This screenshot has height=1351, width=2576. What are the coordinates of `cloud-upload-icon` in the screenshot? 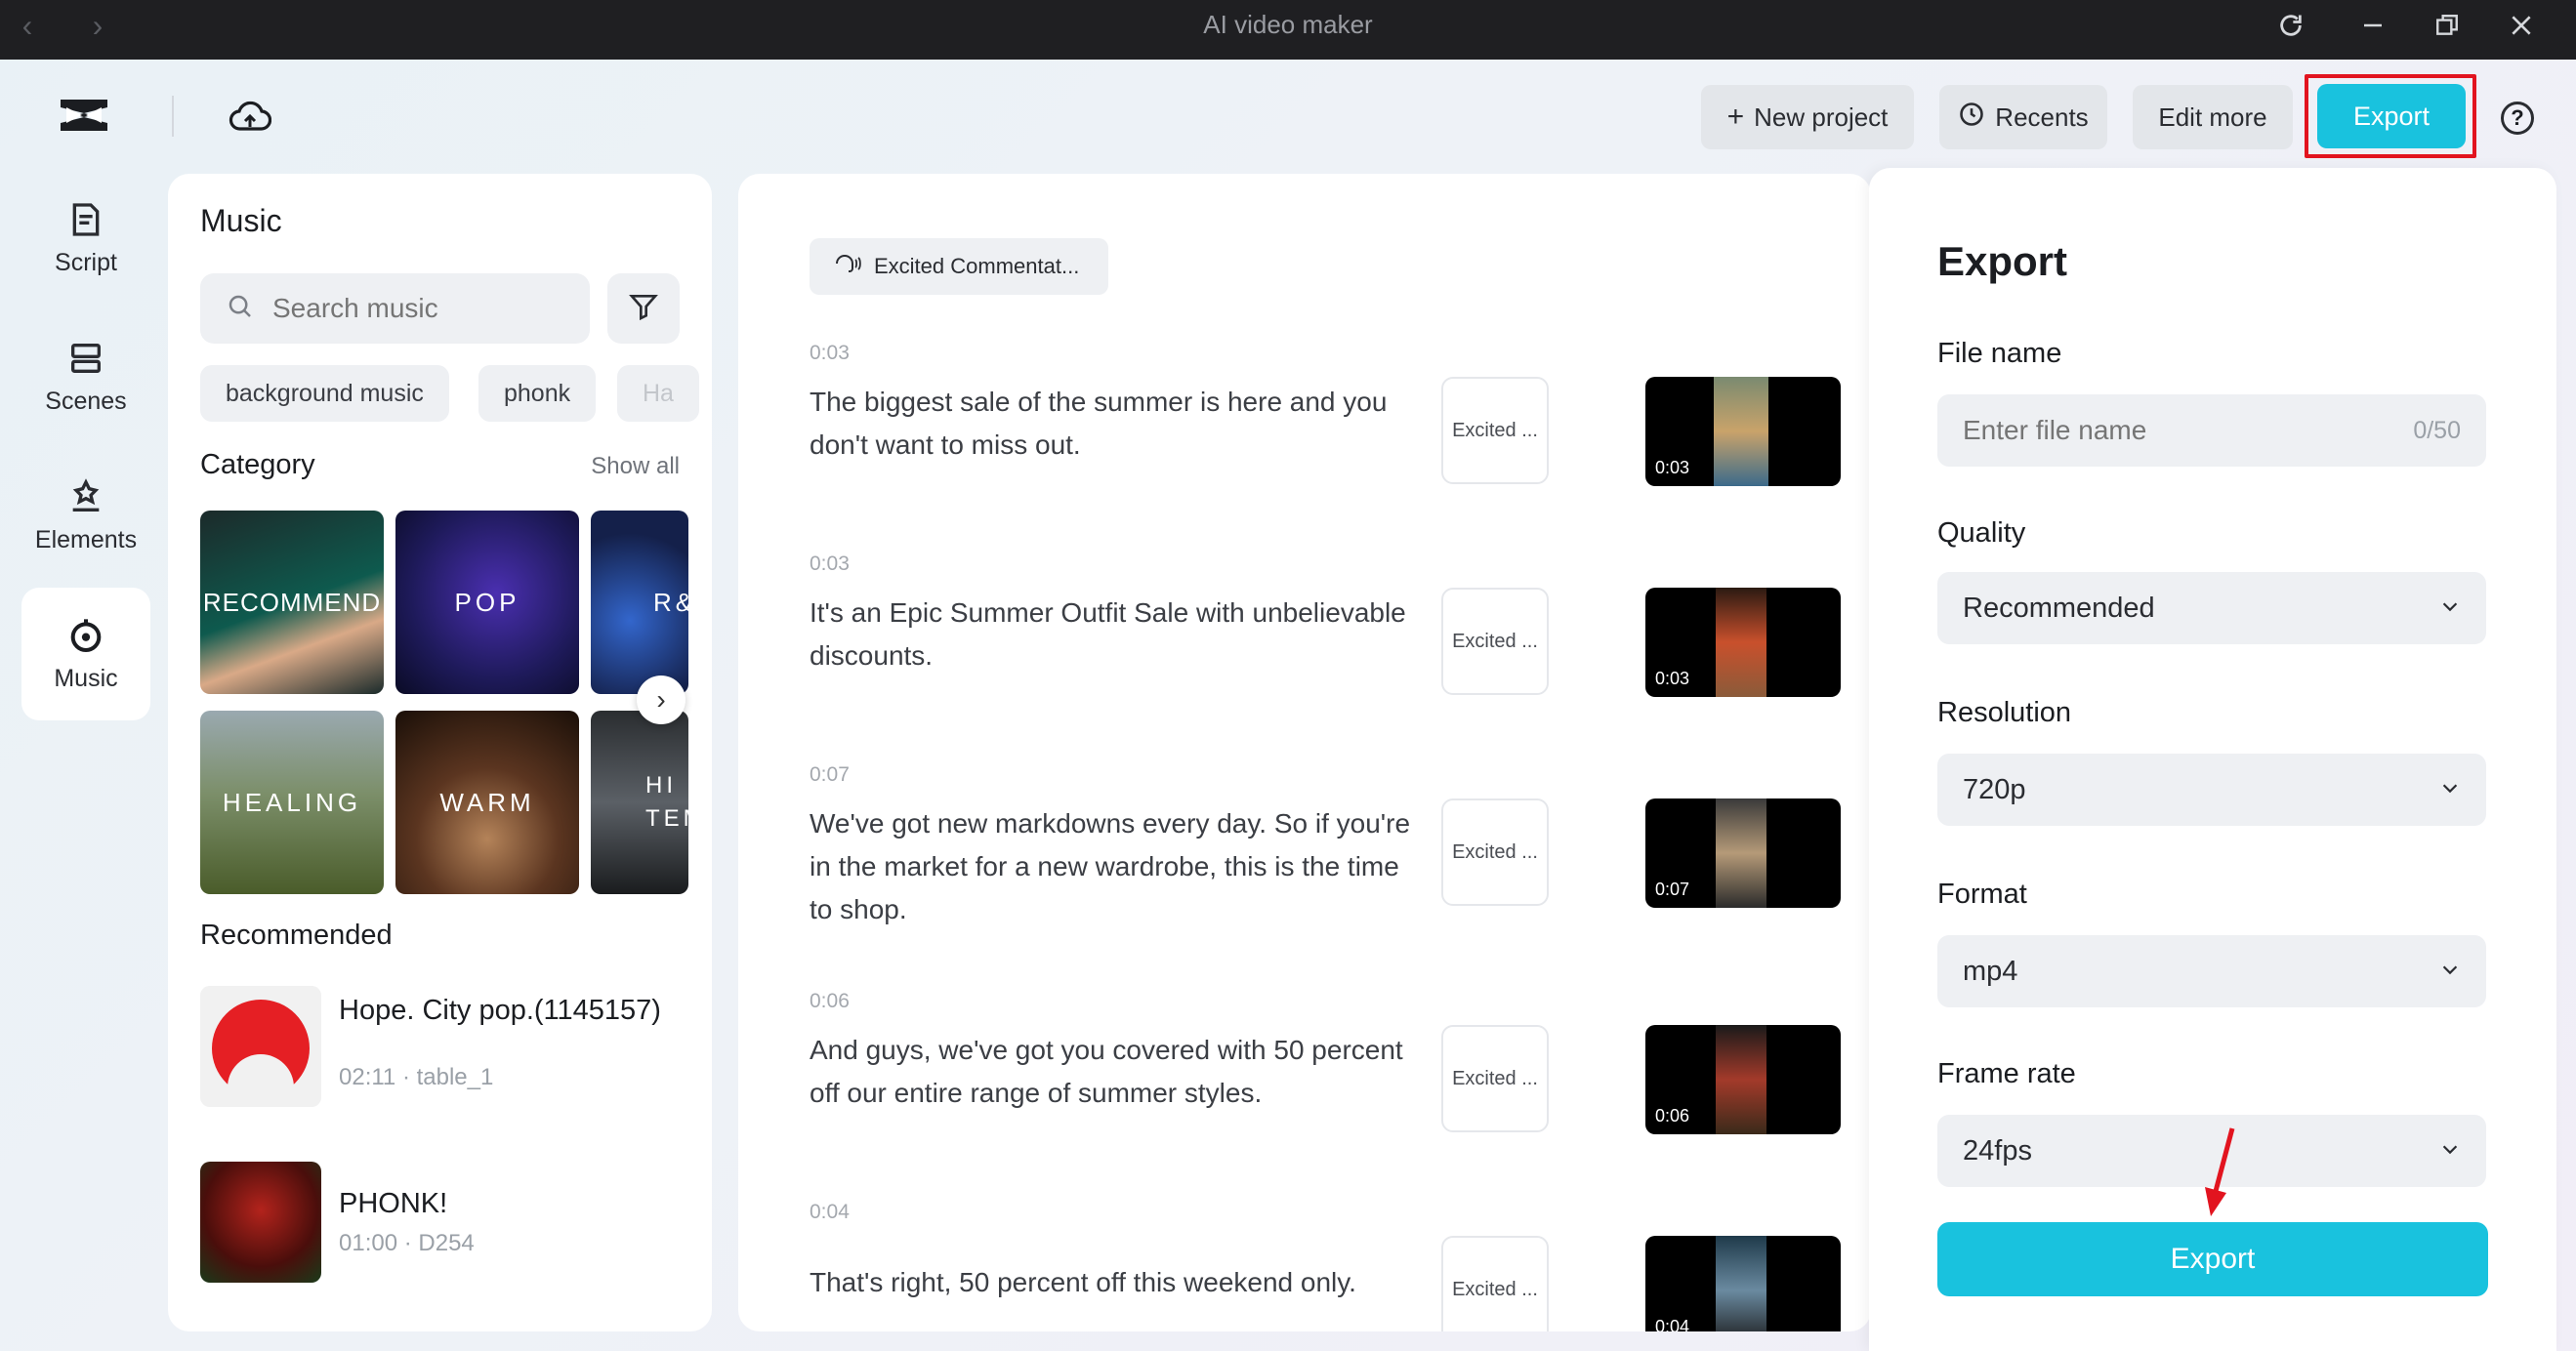 It's located at (252, 117).